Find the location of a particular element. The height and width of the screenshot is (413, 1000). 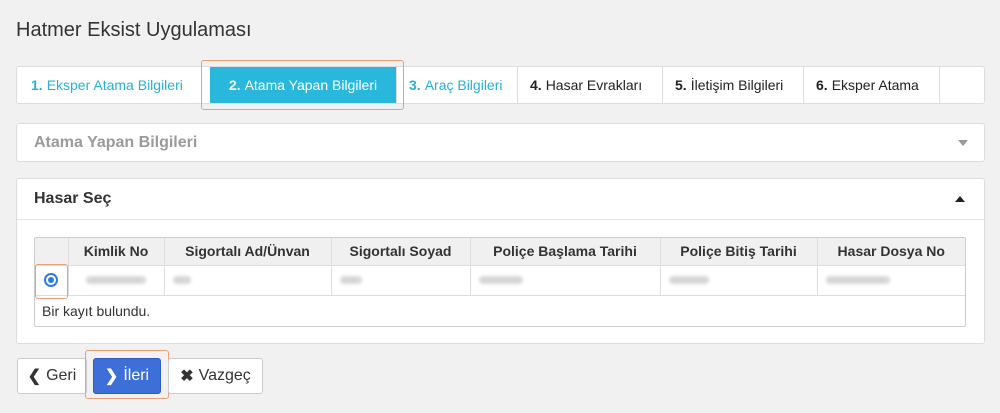

column-header-kimlik-no: Kimlik No is located at coordinates (116, 252).